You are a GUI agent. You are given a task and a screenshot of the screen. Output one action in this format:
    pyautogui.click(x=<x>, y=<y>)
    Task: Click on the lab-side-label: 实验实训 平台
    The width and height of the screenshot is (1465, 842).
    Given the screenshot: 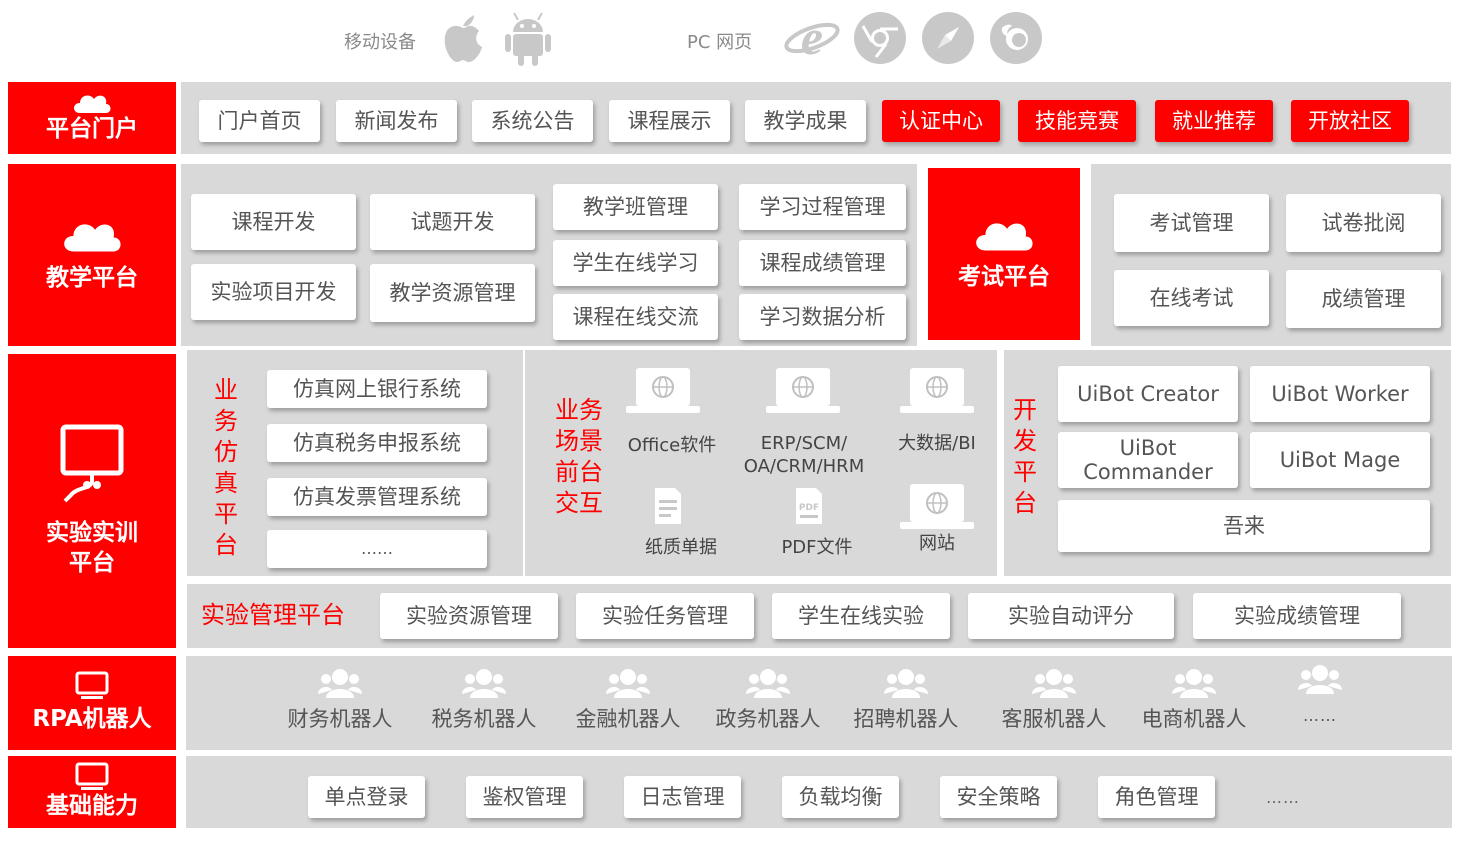 What is the action you would take?
    pyautogui.click(x=92, y=501)
    